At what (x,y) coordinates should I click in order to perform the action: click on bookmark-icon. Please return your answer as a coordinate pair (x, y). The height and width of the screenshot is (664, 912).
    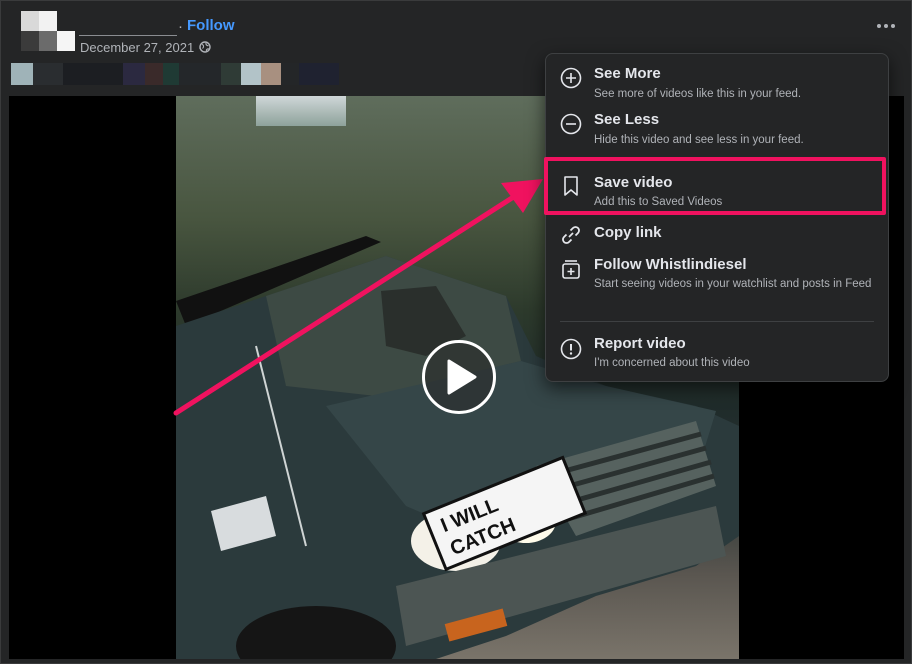
    Looking at the image, I should click on (571, 186).